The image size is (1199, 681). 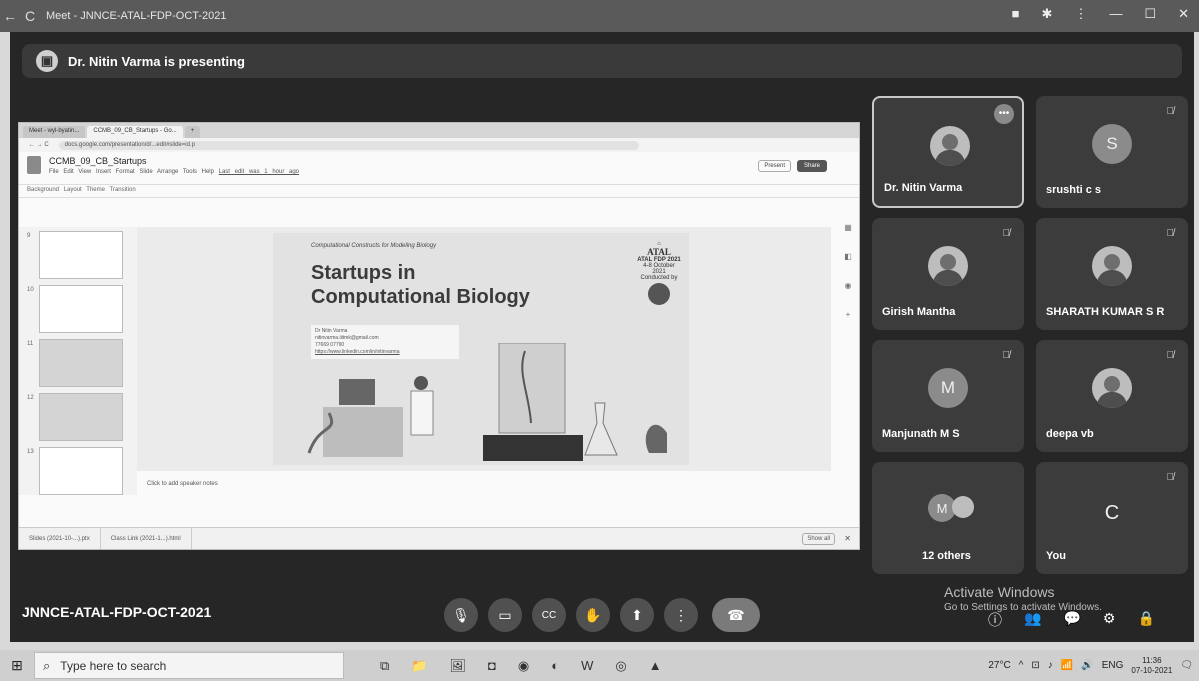 I want to click on mic-toggle-button: 🎙, so click(x=461, y=615).